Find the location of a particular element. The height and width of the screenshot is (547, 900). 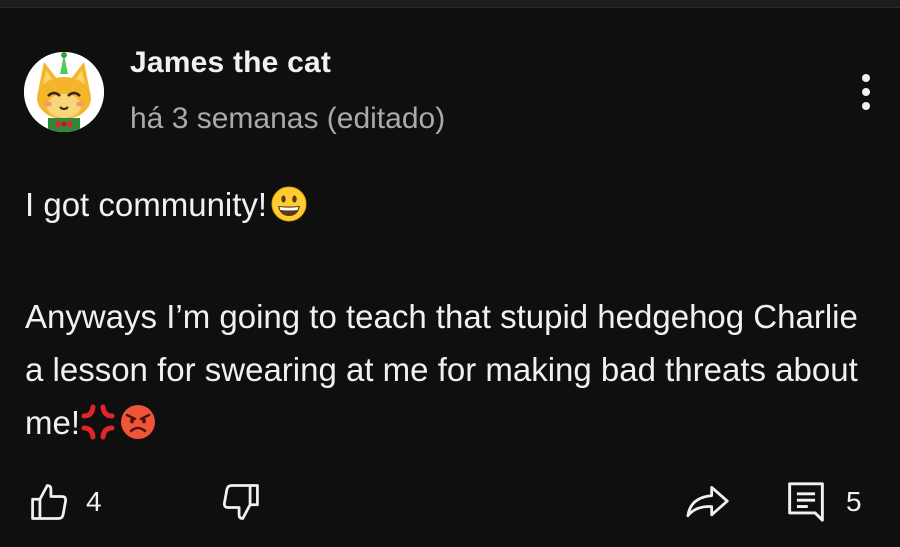

post-action-bar: 4 5 is located at coordinates (450, 502).